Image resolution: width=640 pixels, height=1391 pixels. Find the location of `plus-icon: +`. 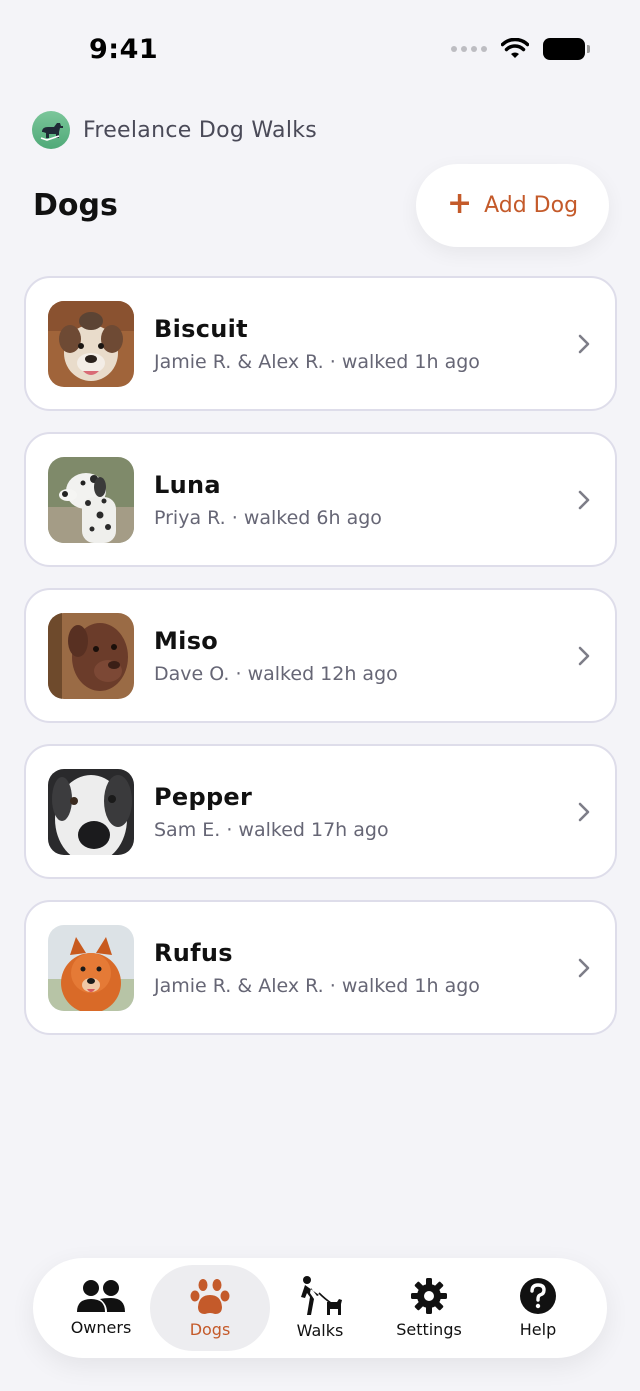

plus-icon: + is located at coordinates (459, 203).